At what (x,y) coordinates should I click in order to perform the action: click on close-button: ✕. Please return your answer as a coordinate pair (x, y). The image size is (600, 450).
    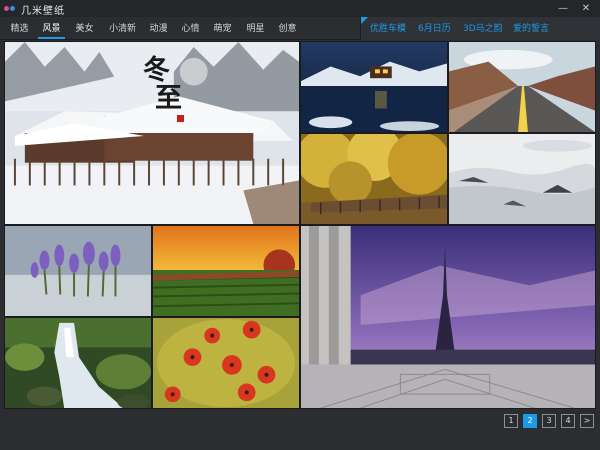
    Looking at the image, I should click on (586, 8).